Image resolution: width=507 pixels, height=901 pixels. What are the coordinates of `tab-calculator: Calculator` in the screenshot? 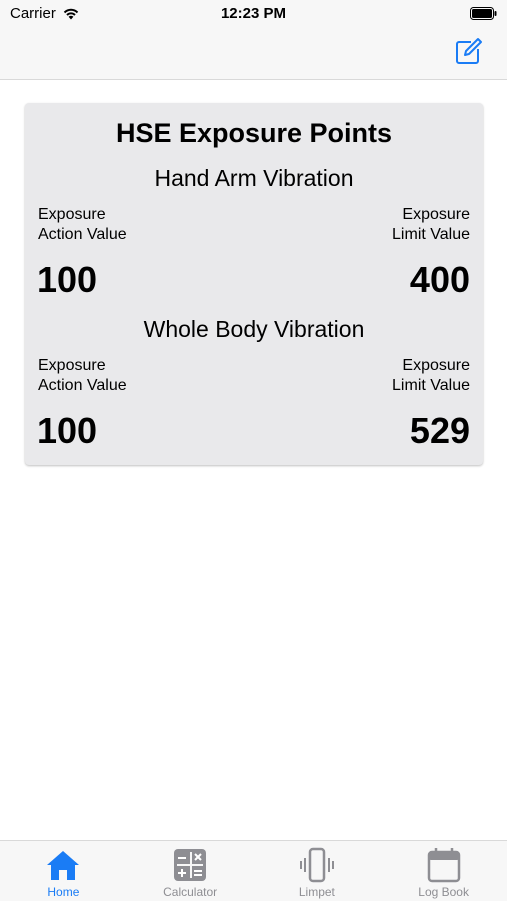 It's located at (190, 871).